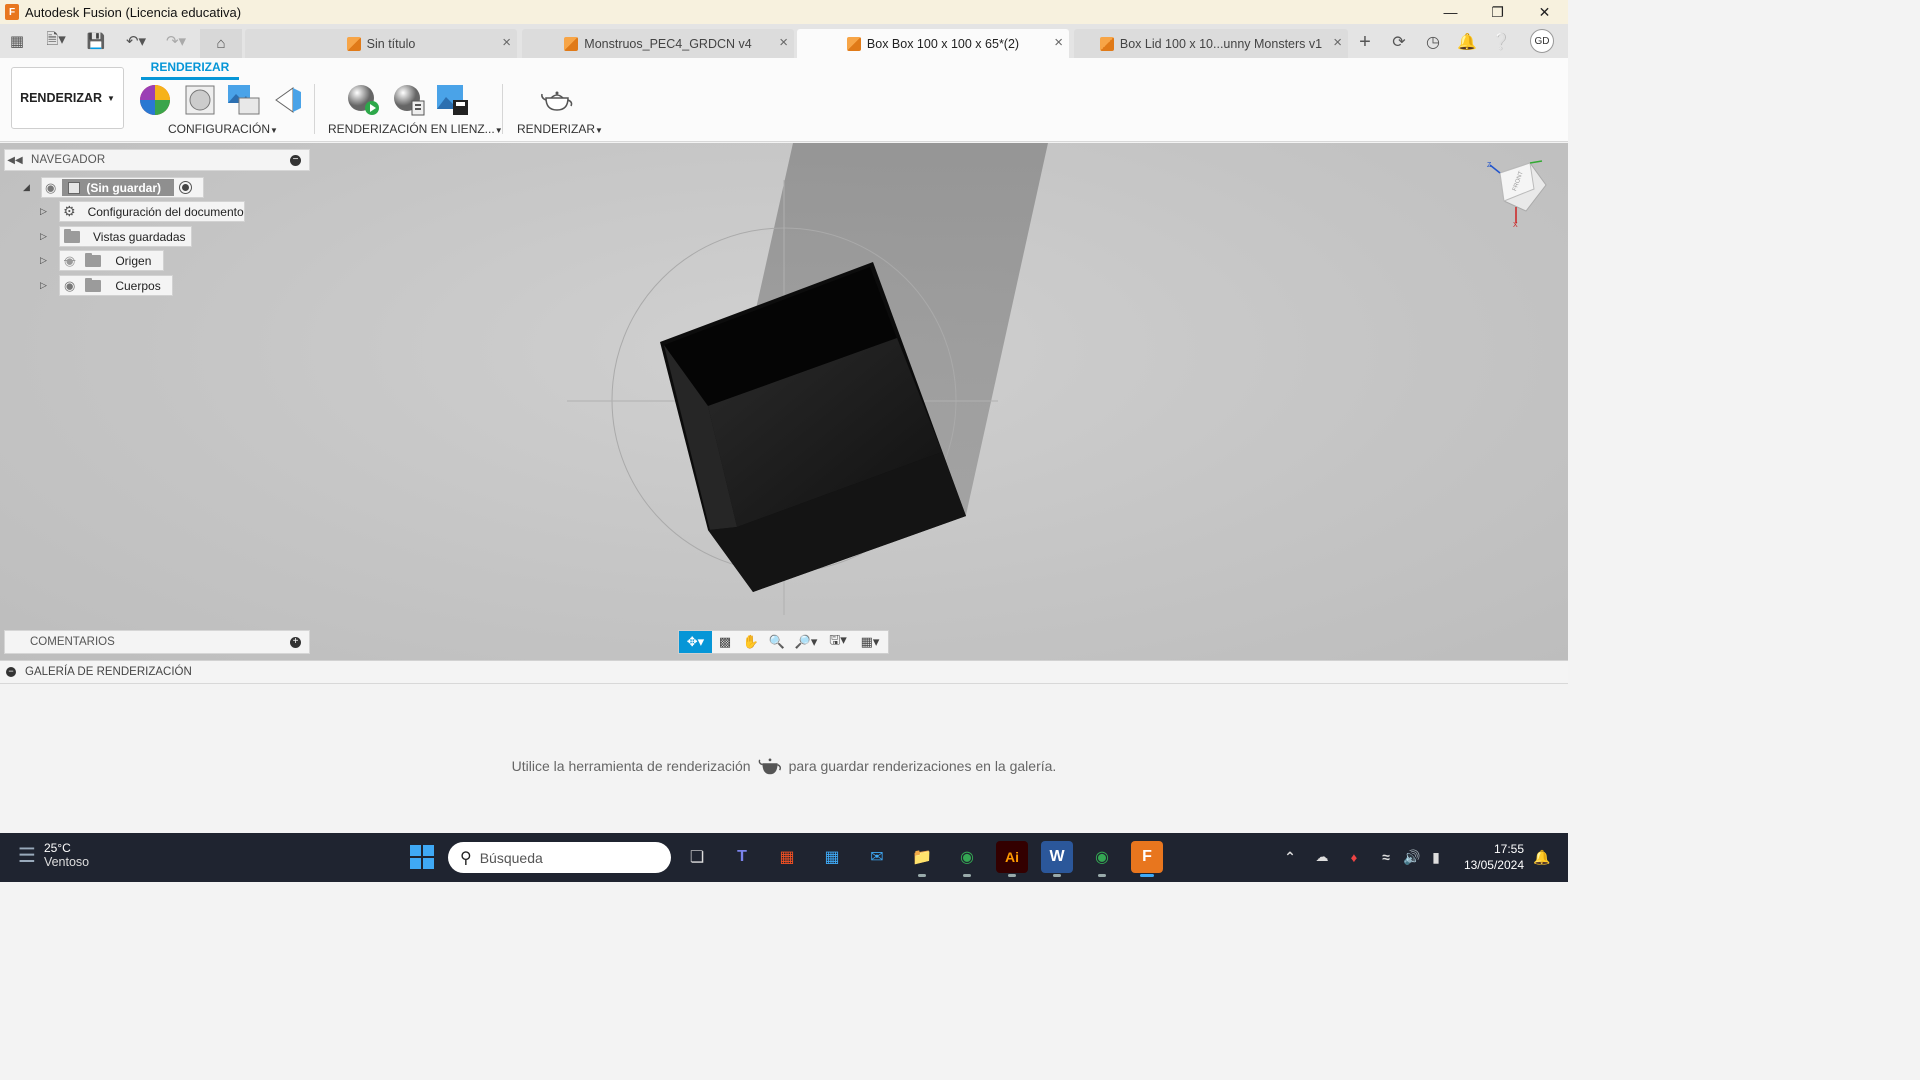 The width and height of the screenshot is (1920, 1080). Describe the element at coordinates (1147, 859) in the screenshot. I see `fusion-taskbar-icon: F` at that location.